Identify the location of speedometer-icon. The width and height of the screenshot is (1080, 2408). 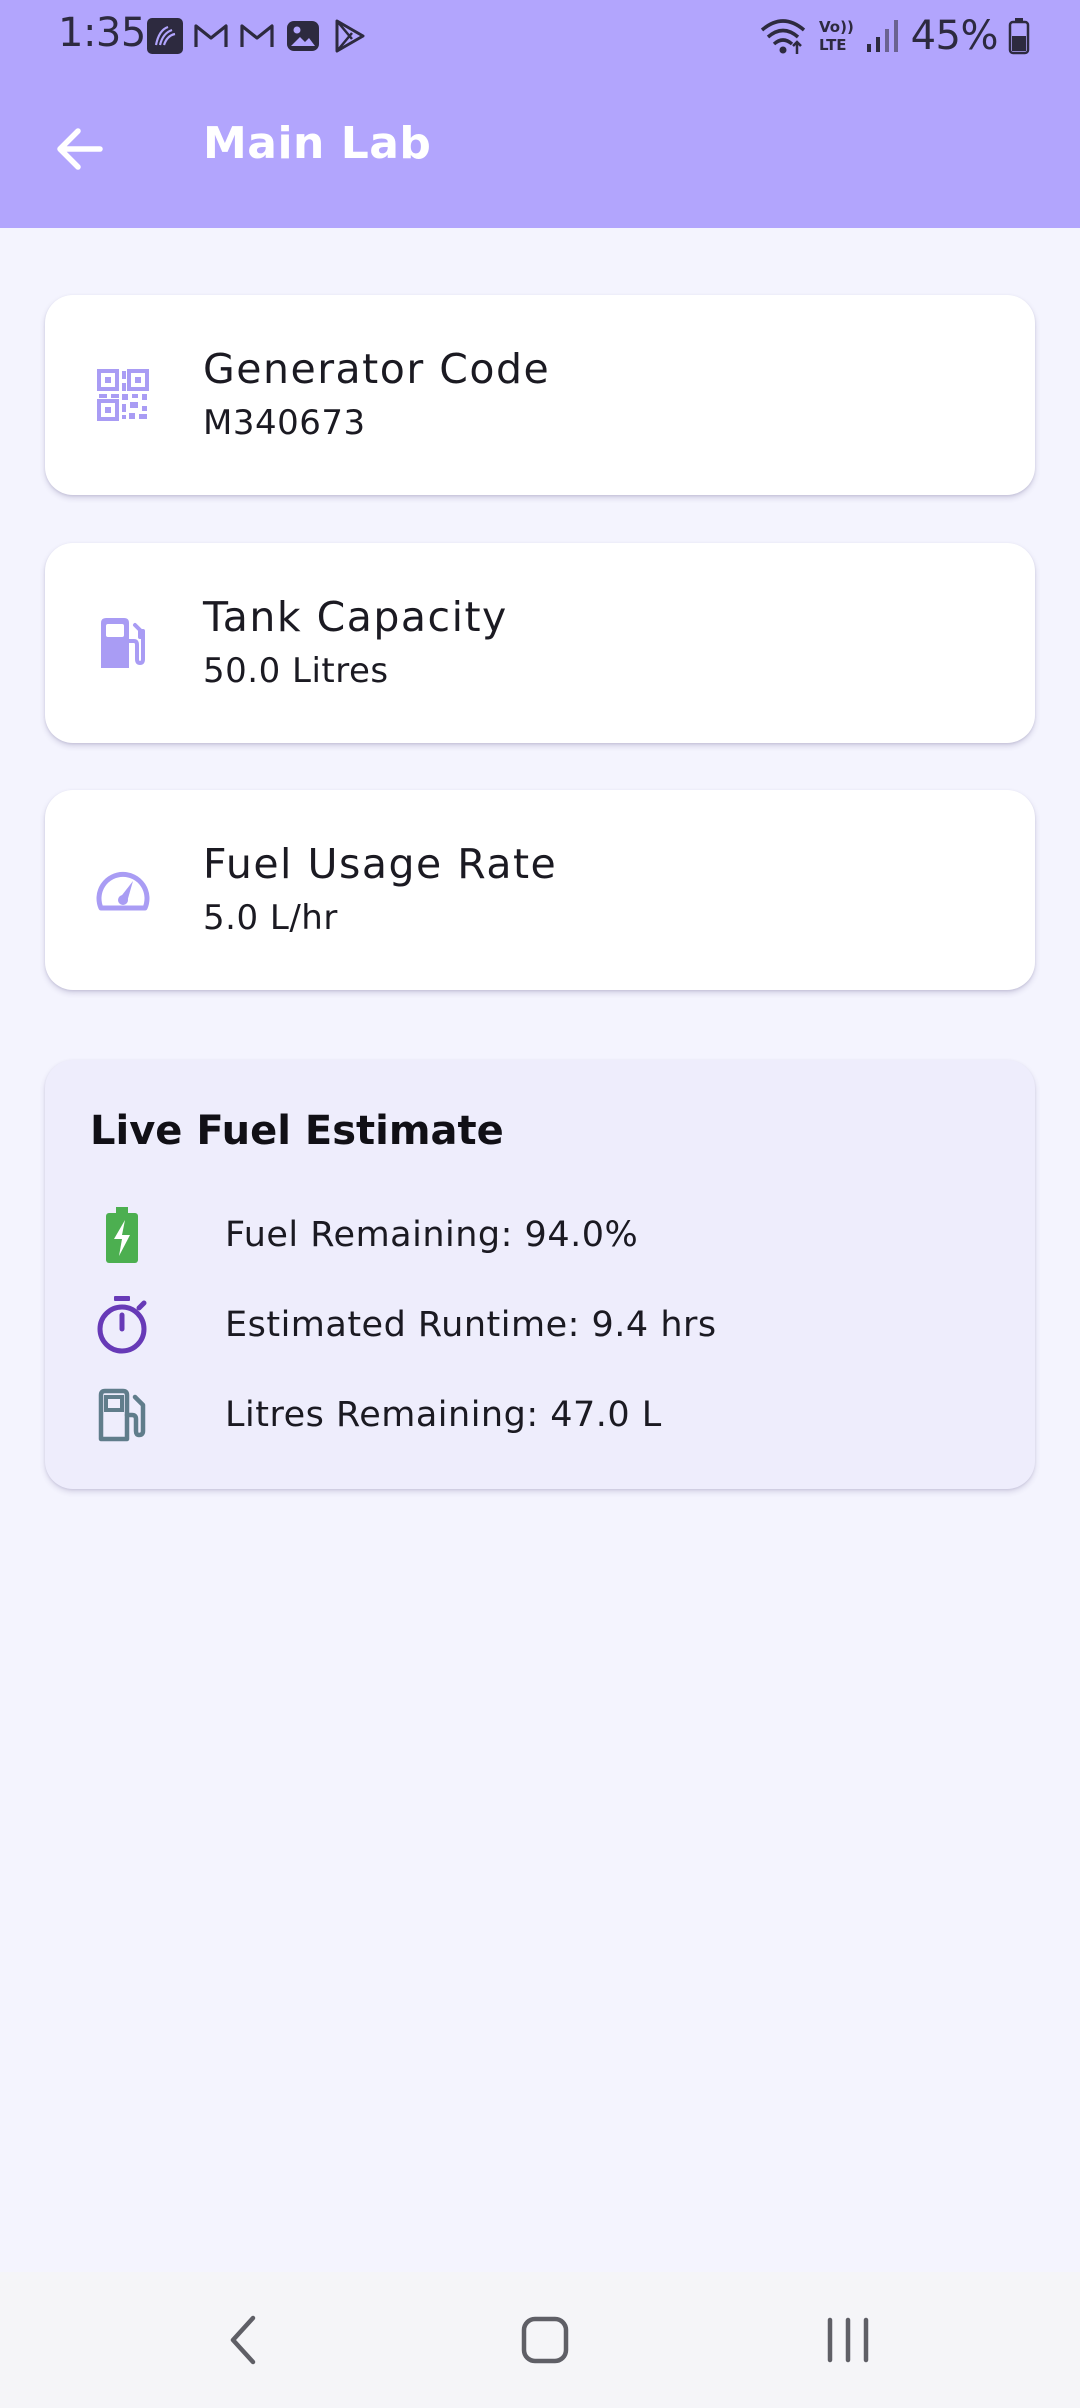
(123, 890).